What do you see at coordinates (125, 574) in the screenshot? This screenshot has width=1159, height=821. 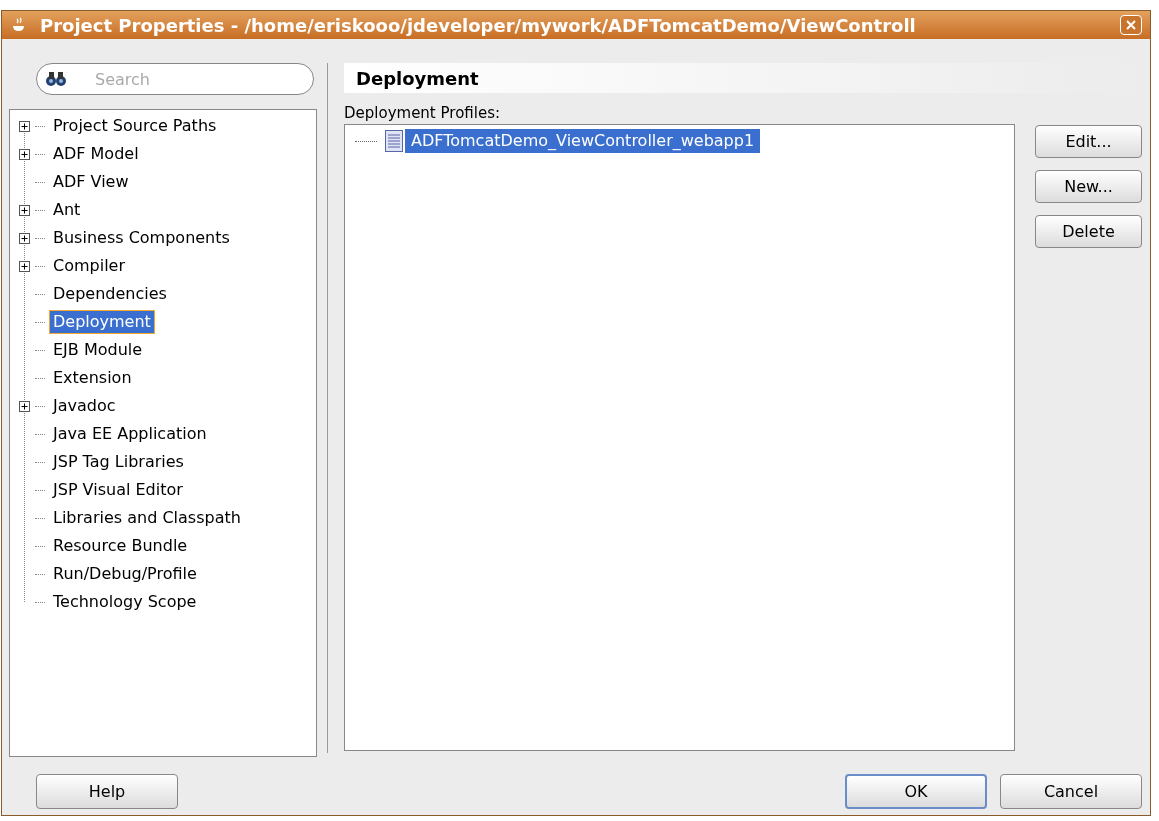 I see `tree-item: Run/Debug/Profile` at bounding box center [125, 574].